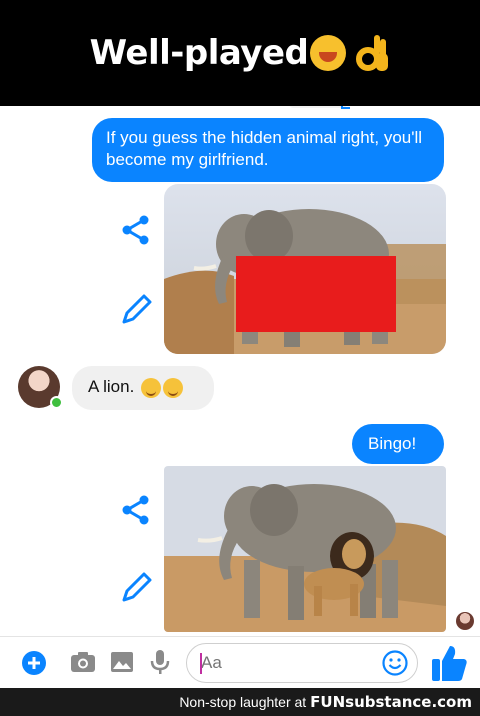  I want to click on message-text-bingo: Bingo!, so click(392, 443).